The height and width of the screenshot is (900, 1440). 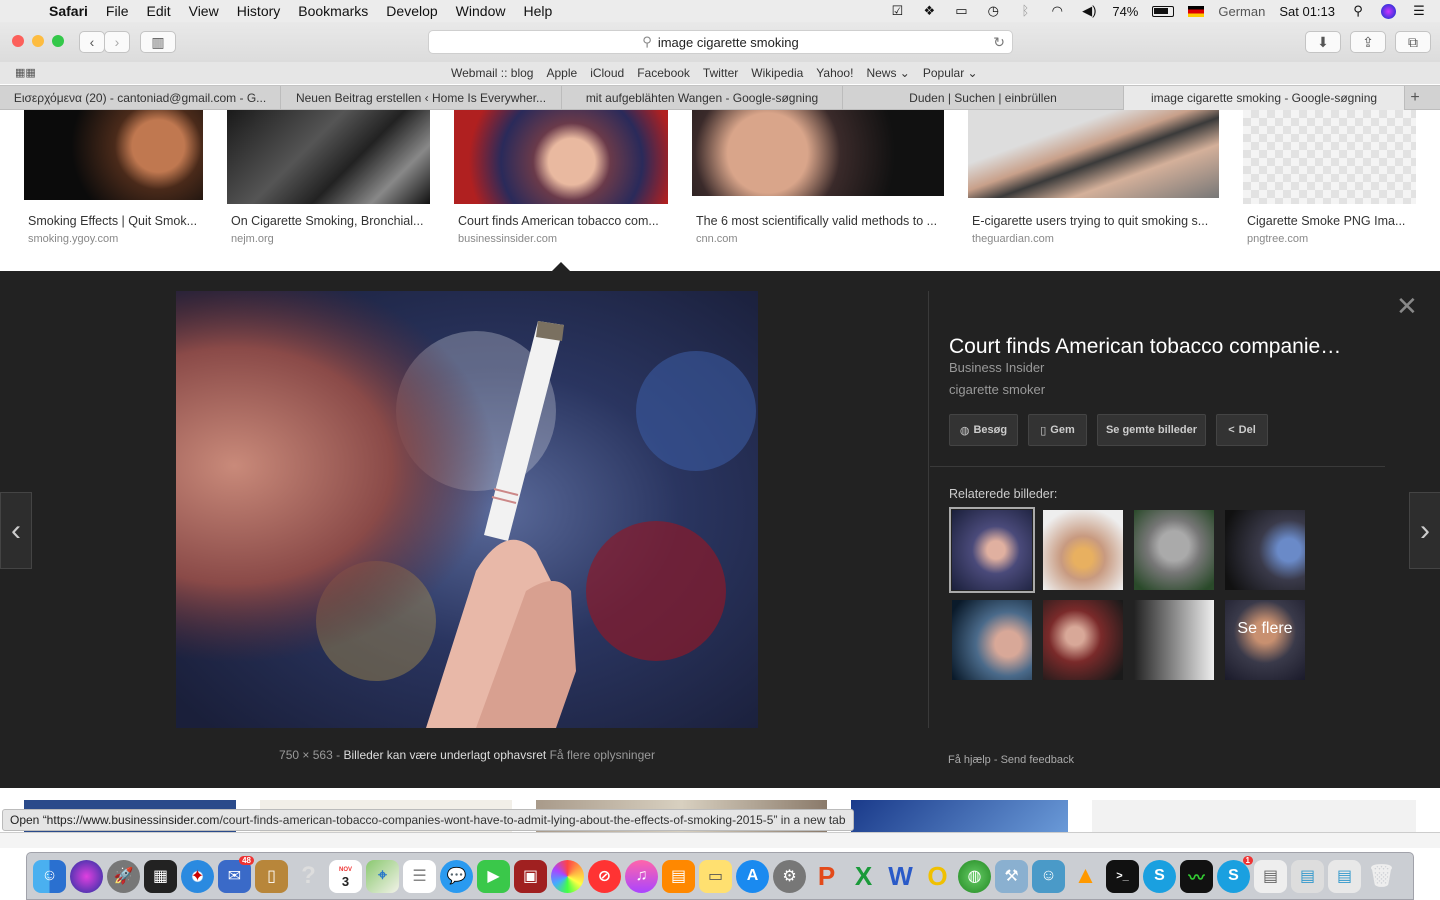 I want to click on share-button: ⇪, so click(x=1368, y=42).